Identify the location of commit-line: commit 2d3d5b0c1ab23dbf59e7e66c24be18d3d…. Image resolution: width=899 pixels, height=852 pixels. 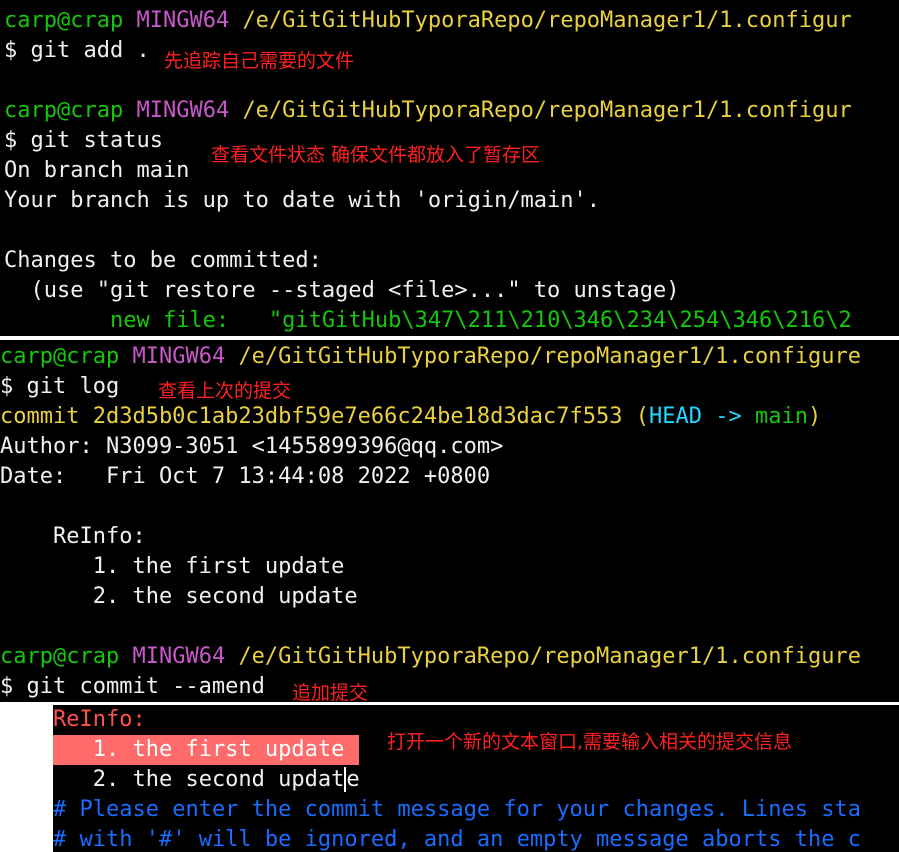
(410, 417).